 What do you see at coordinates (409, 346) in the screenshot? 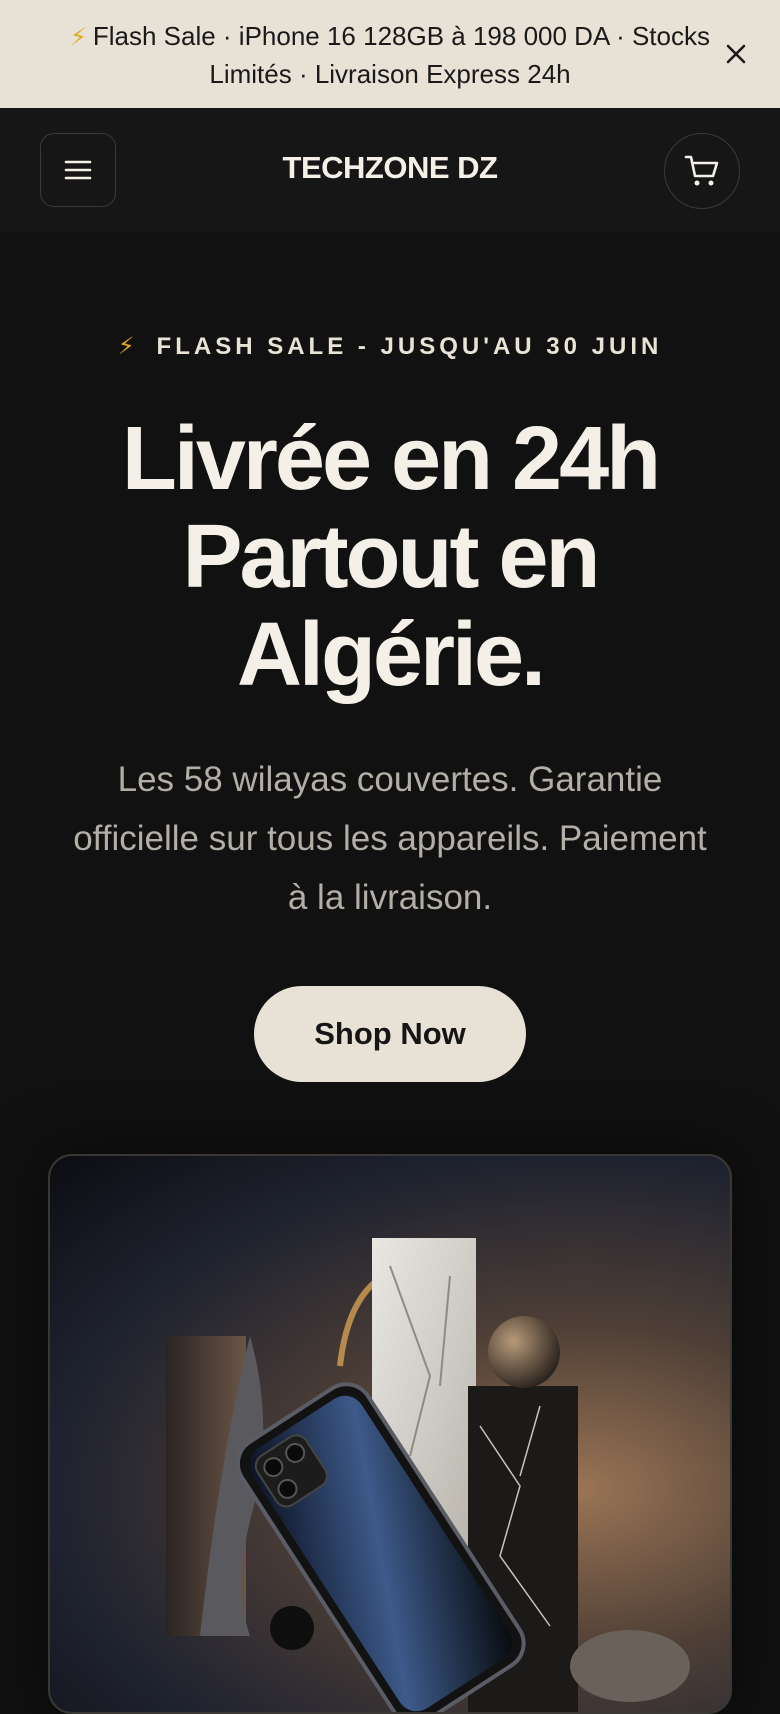
I see `eyebrow-text: FLASH SALE - JUSQU'AU 30 JUIN` at bounding box center [409, 346].